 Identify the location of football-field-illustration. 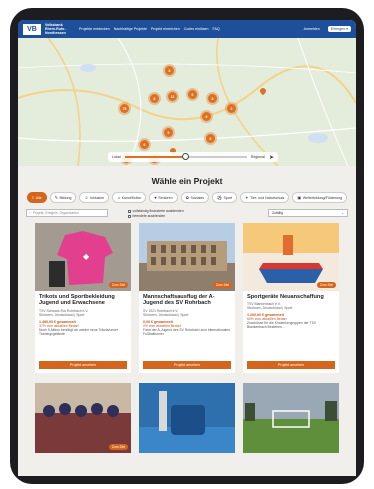
(291, 418).